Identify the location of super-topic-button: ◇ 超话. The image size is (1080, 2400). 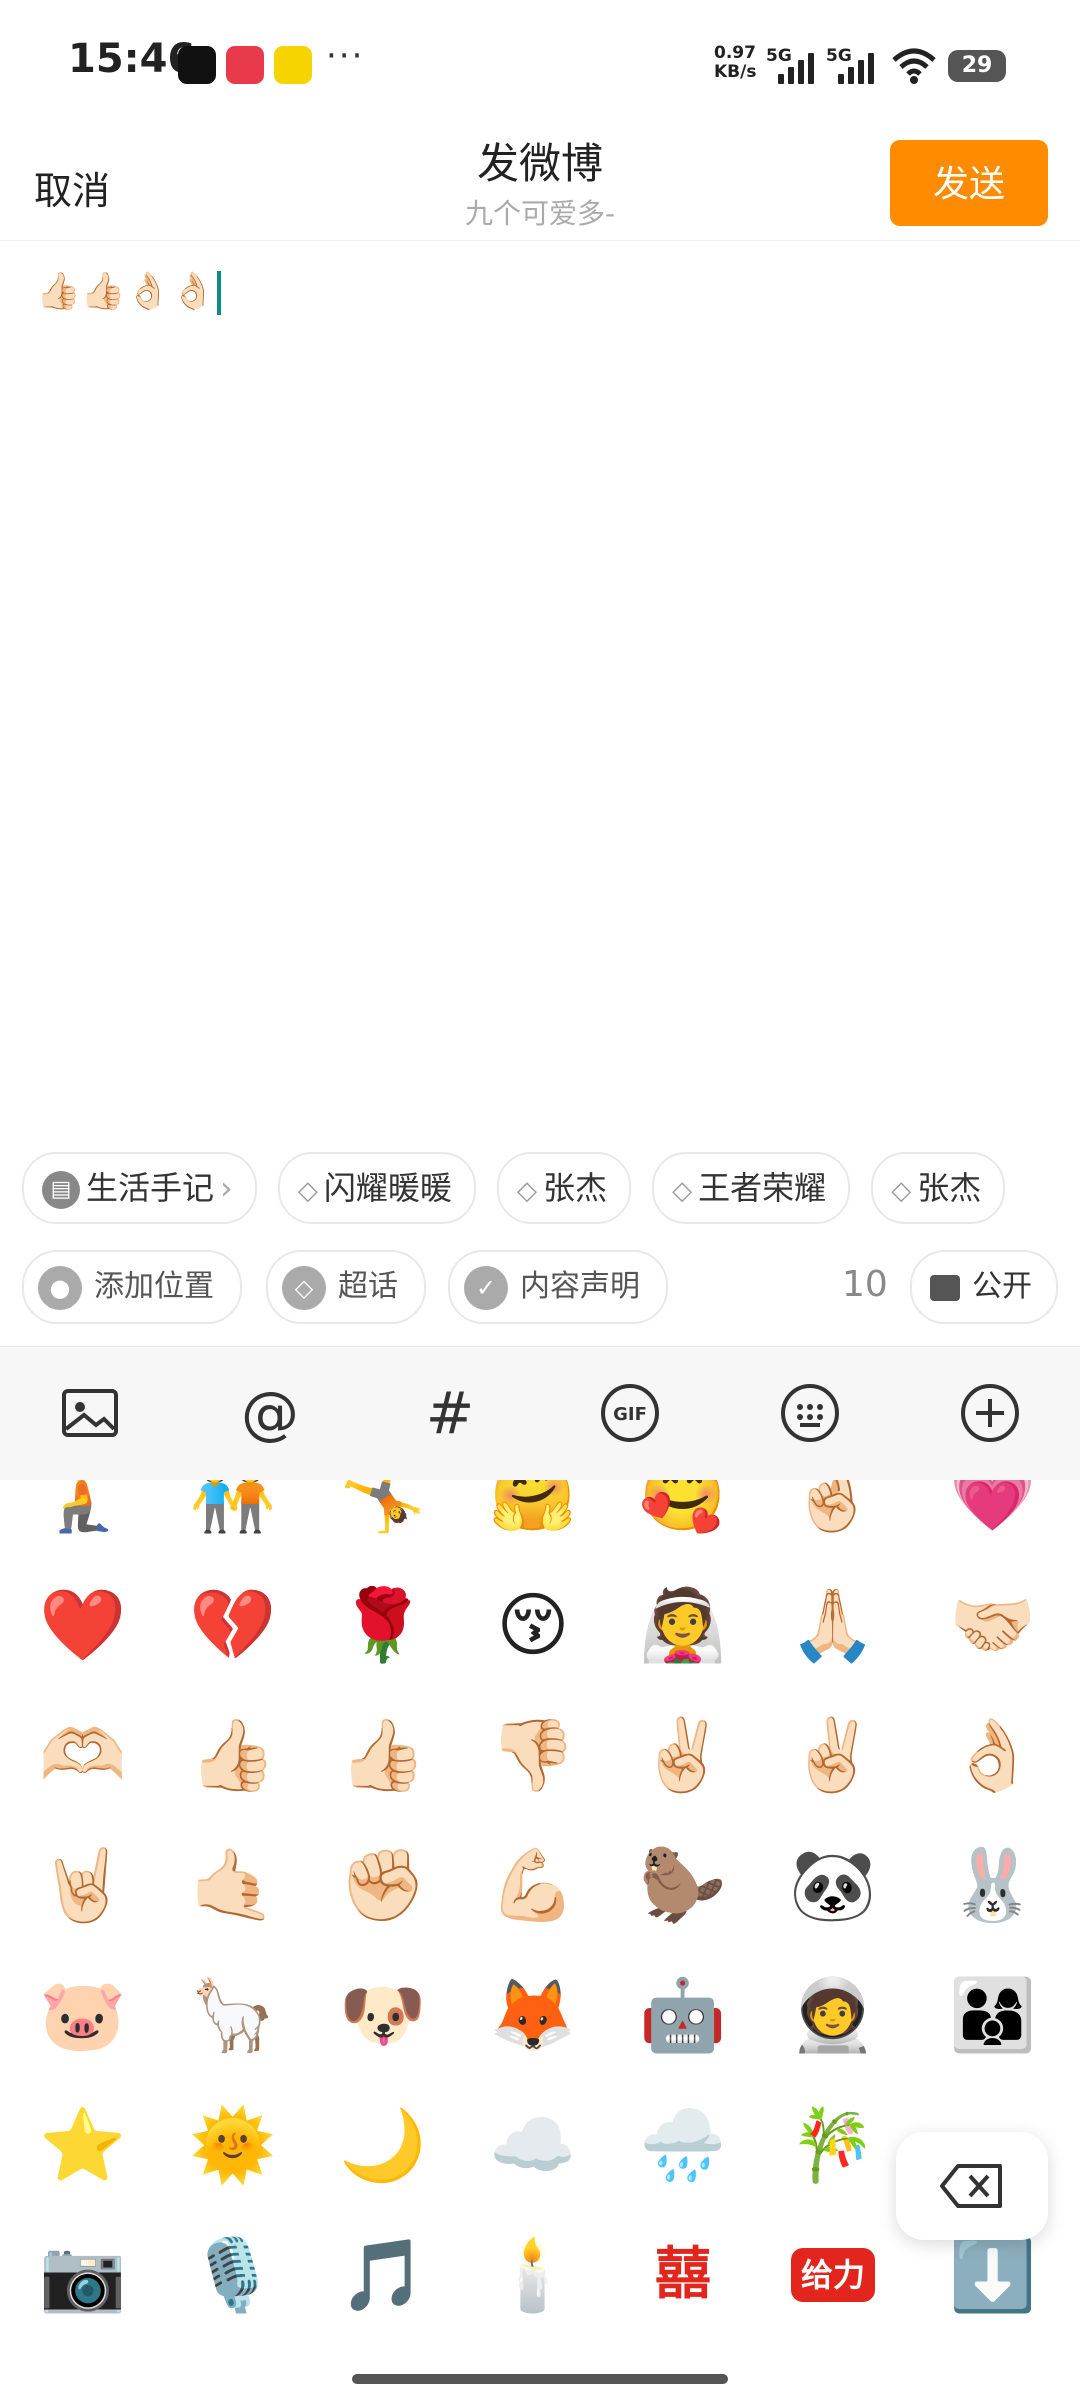
(346, 1287).